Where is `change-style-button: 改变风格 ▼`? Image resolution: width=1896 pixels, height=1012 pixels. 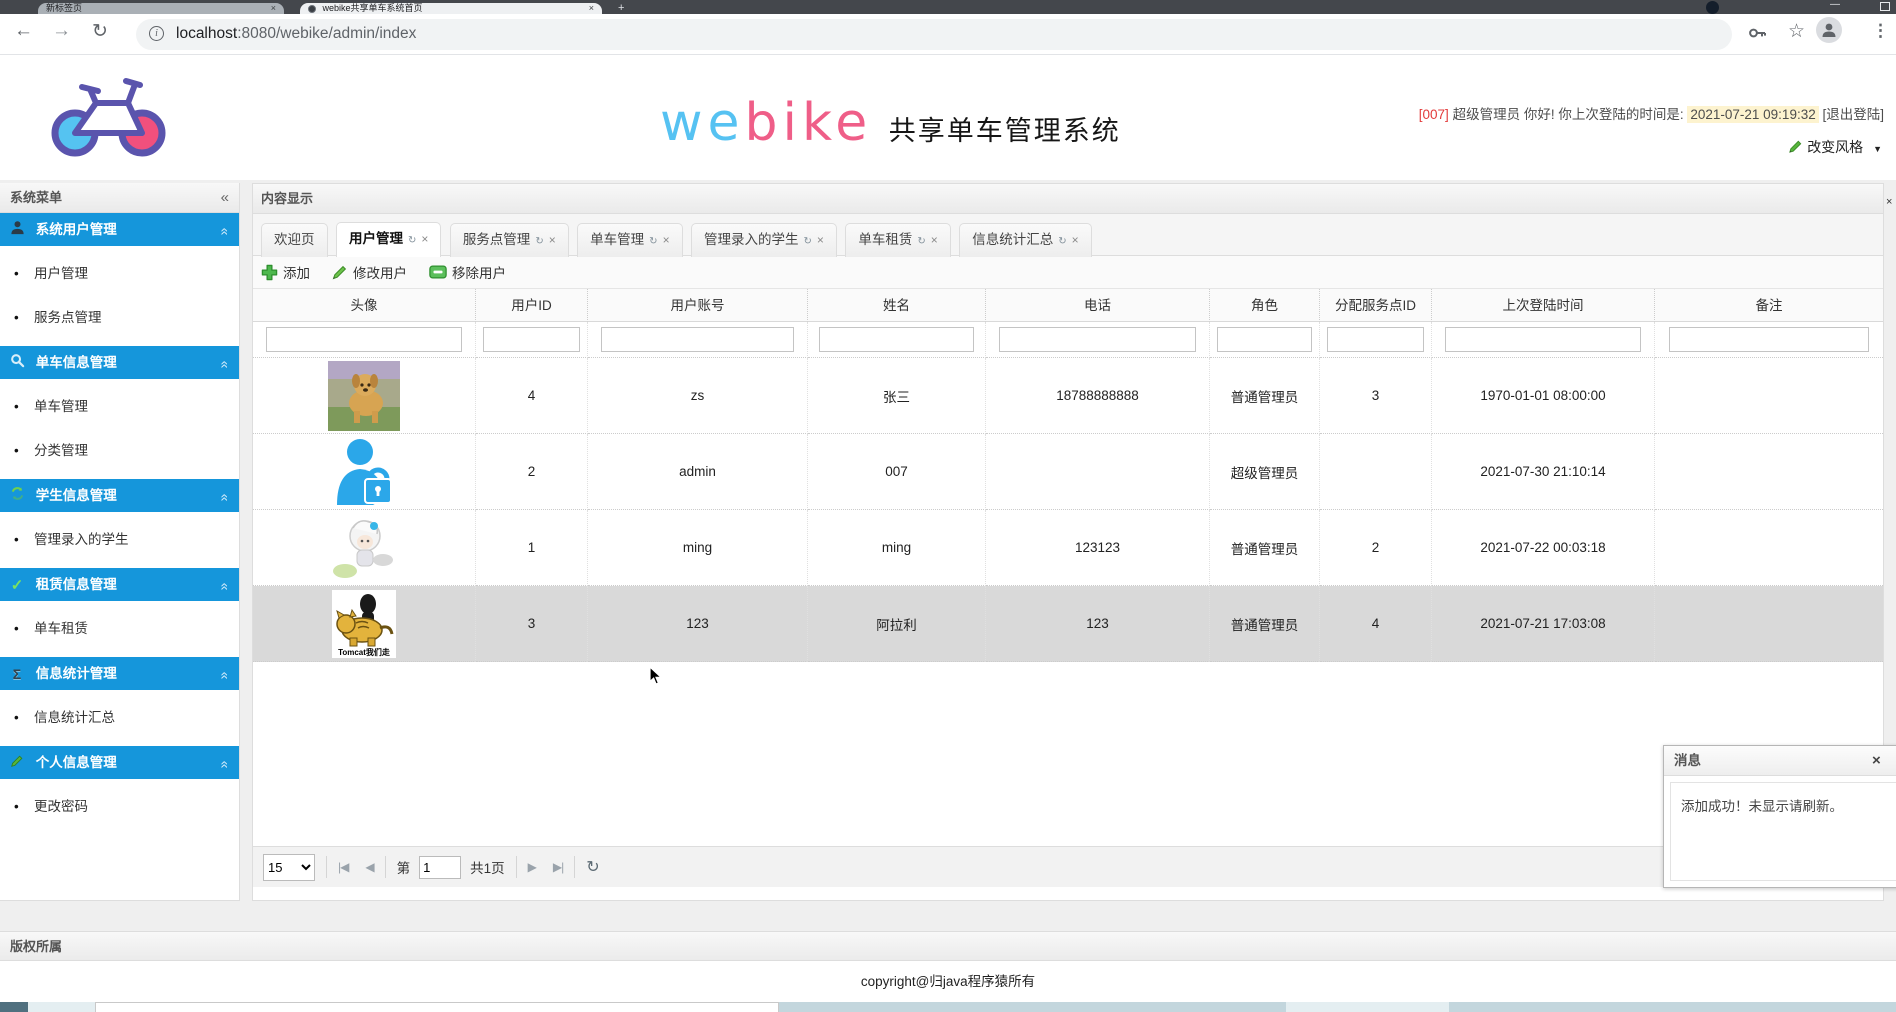 change-style-button: 改变风格 ▼ is located at coordinates (1835, 147).